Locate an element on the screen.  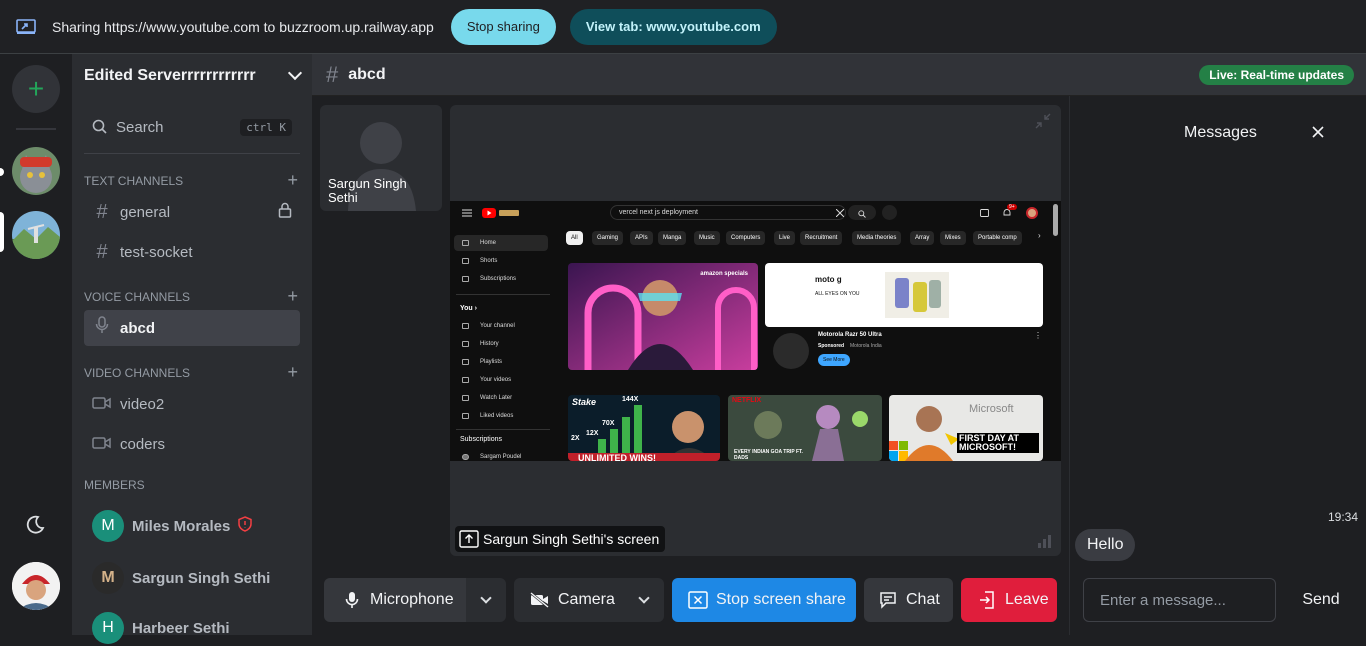
yt-nav-watch-later: Watch Later is located at coordinates (501, 398).